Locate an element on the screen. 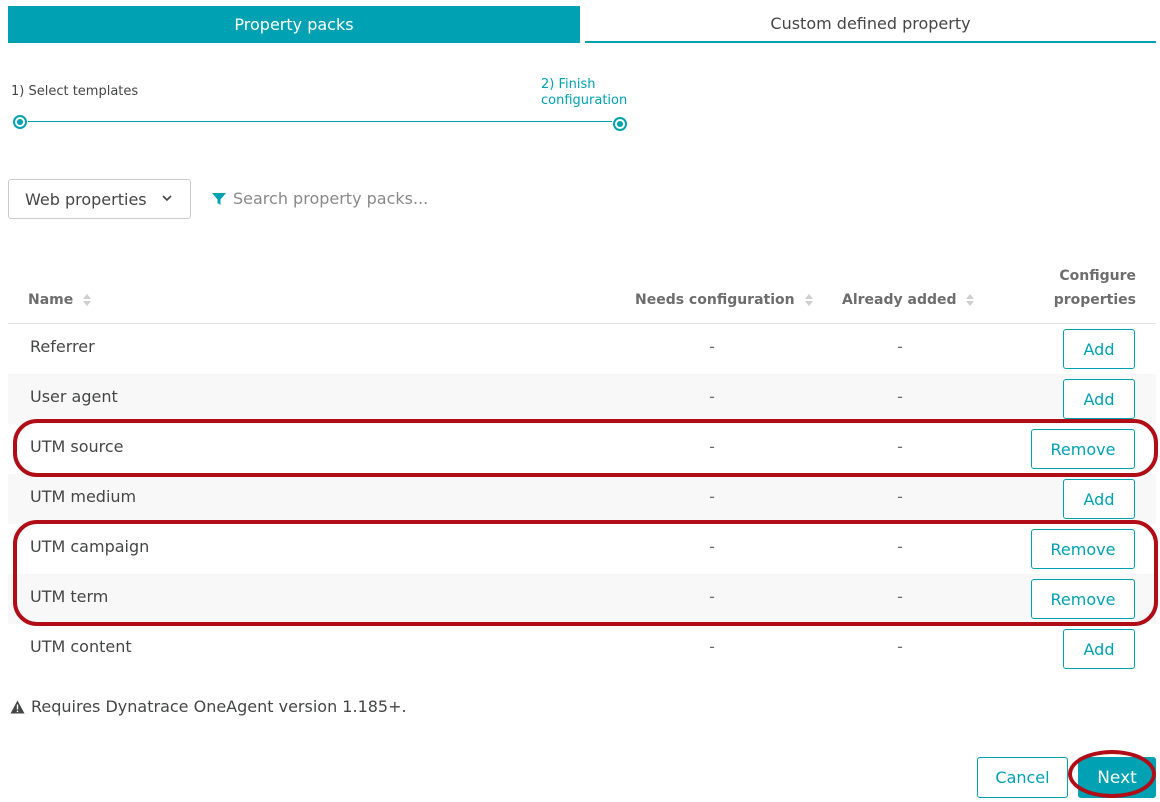  column-header-configure-properties: Configure properties is located at coordinates (1088, 288).